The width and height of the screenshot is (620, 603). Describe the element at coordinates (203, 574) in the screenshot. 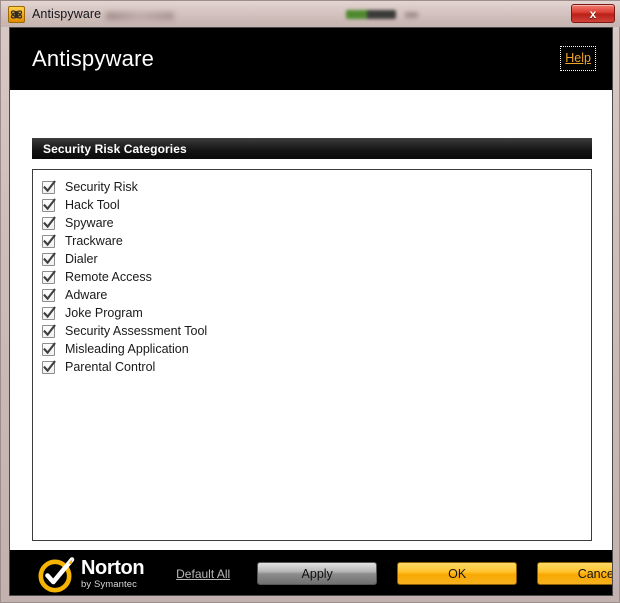

I see `default-all-link: Default All` at that location.